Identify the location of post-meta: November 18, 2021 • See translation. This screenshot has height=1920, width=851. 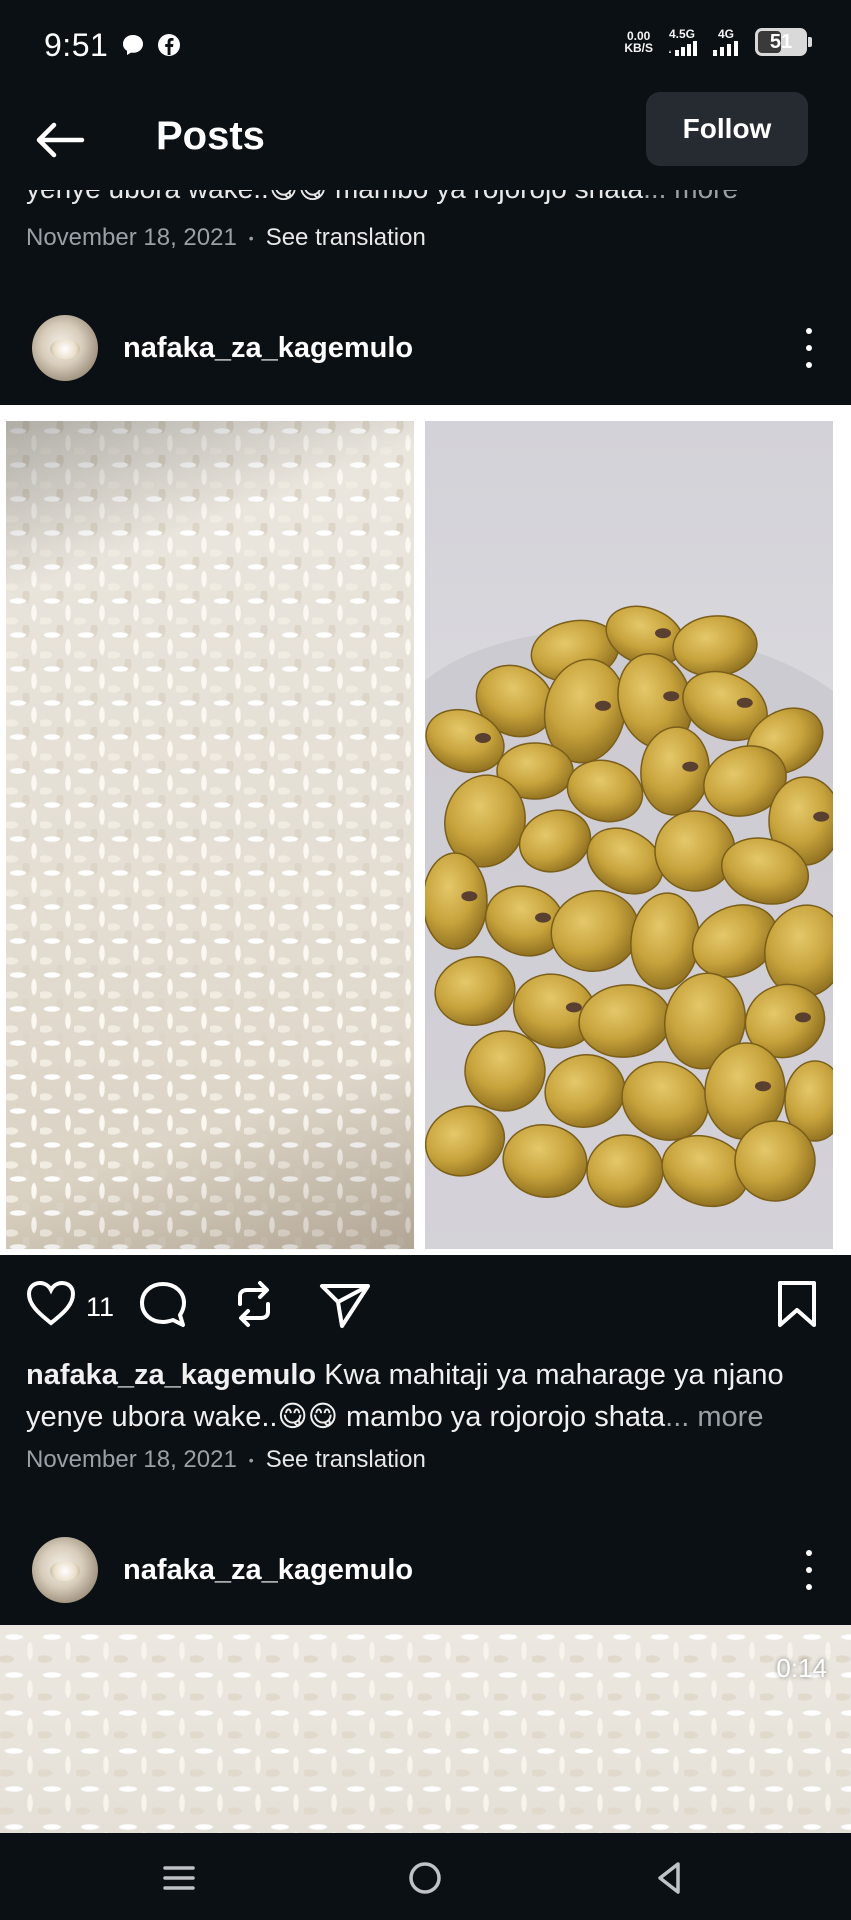
(226, 1460).